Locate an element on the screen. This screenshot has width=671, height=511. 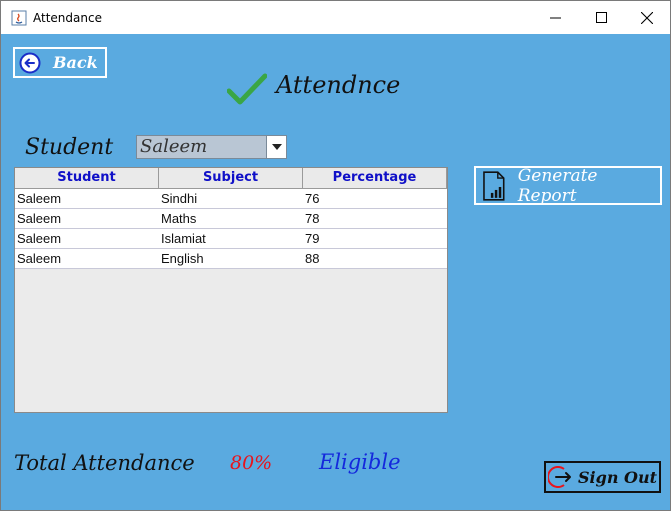
cell-subject: Islamiat is located at coordinates (183, 238).